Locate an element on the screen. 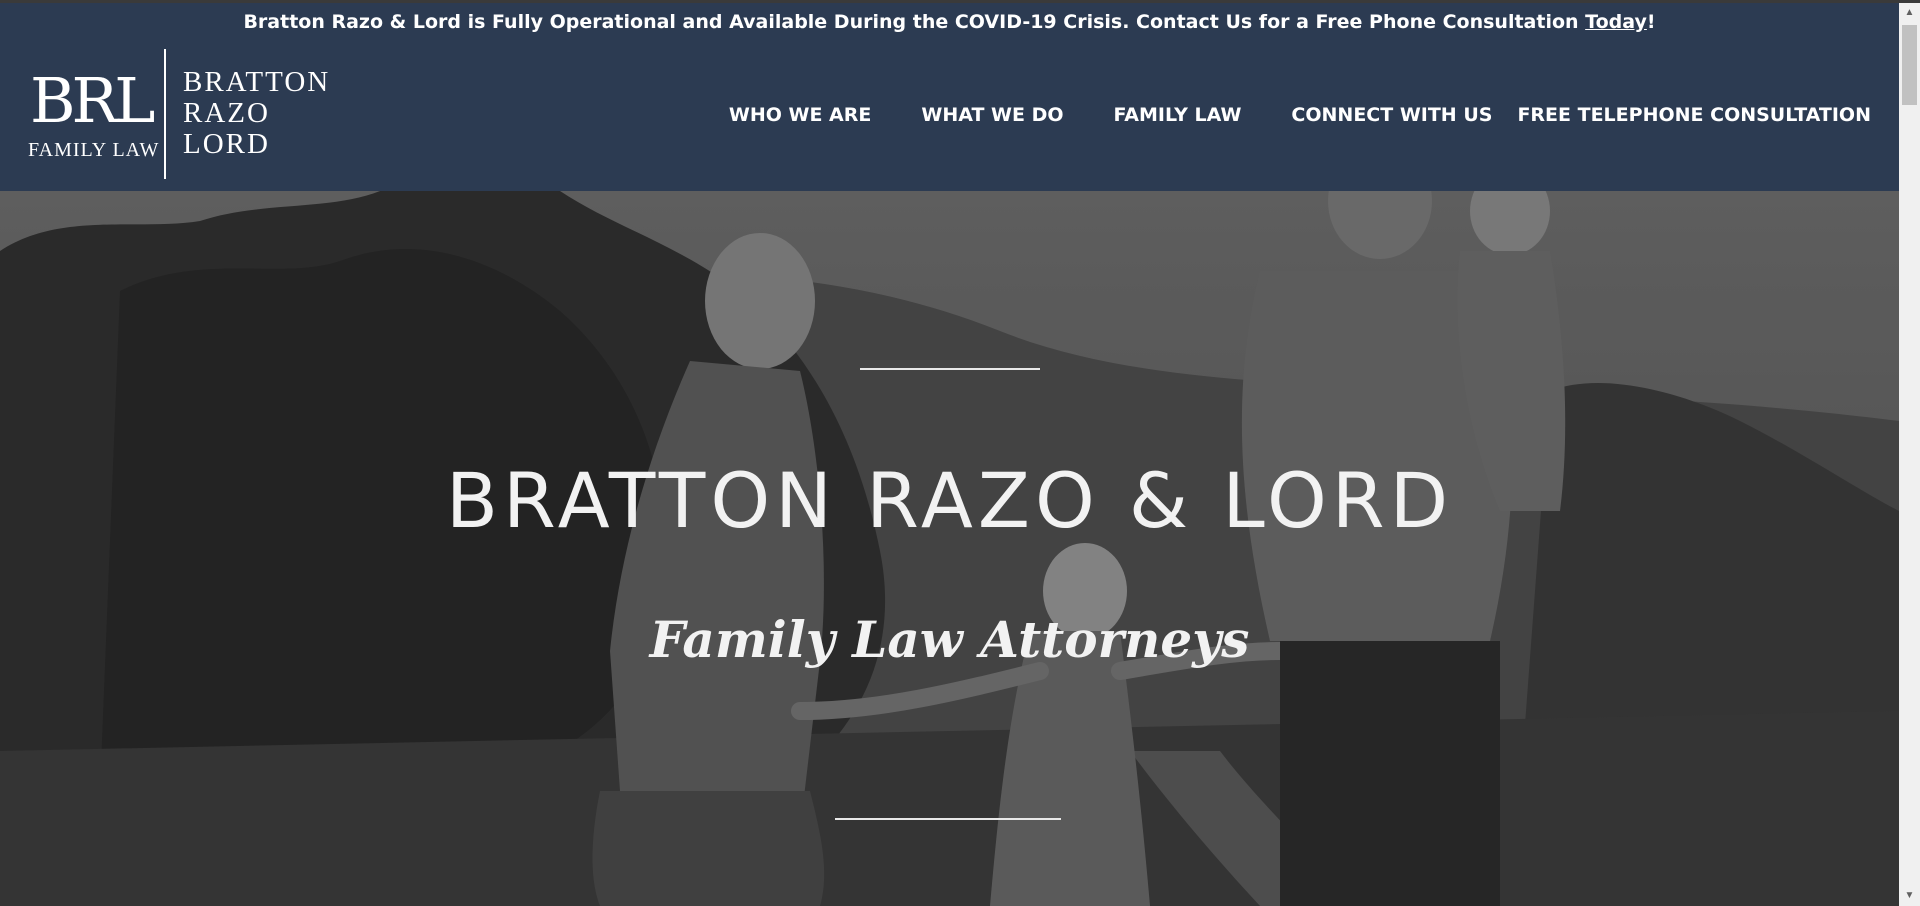  nav-who-we-are: WHO WE ARE is located at coordinates (800, 115).